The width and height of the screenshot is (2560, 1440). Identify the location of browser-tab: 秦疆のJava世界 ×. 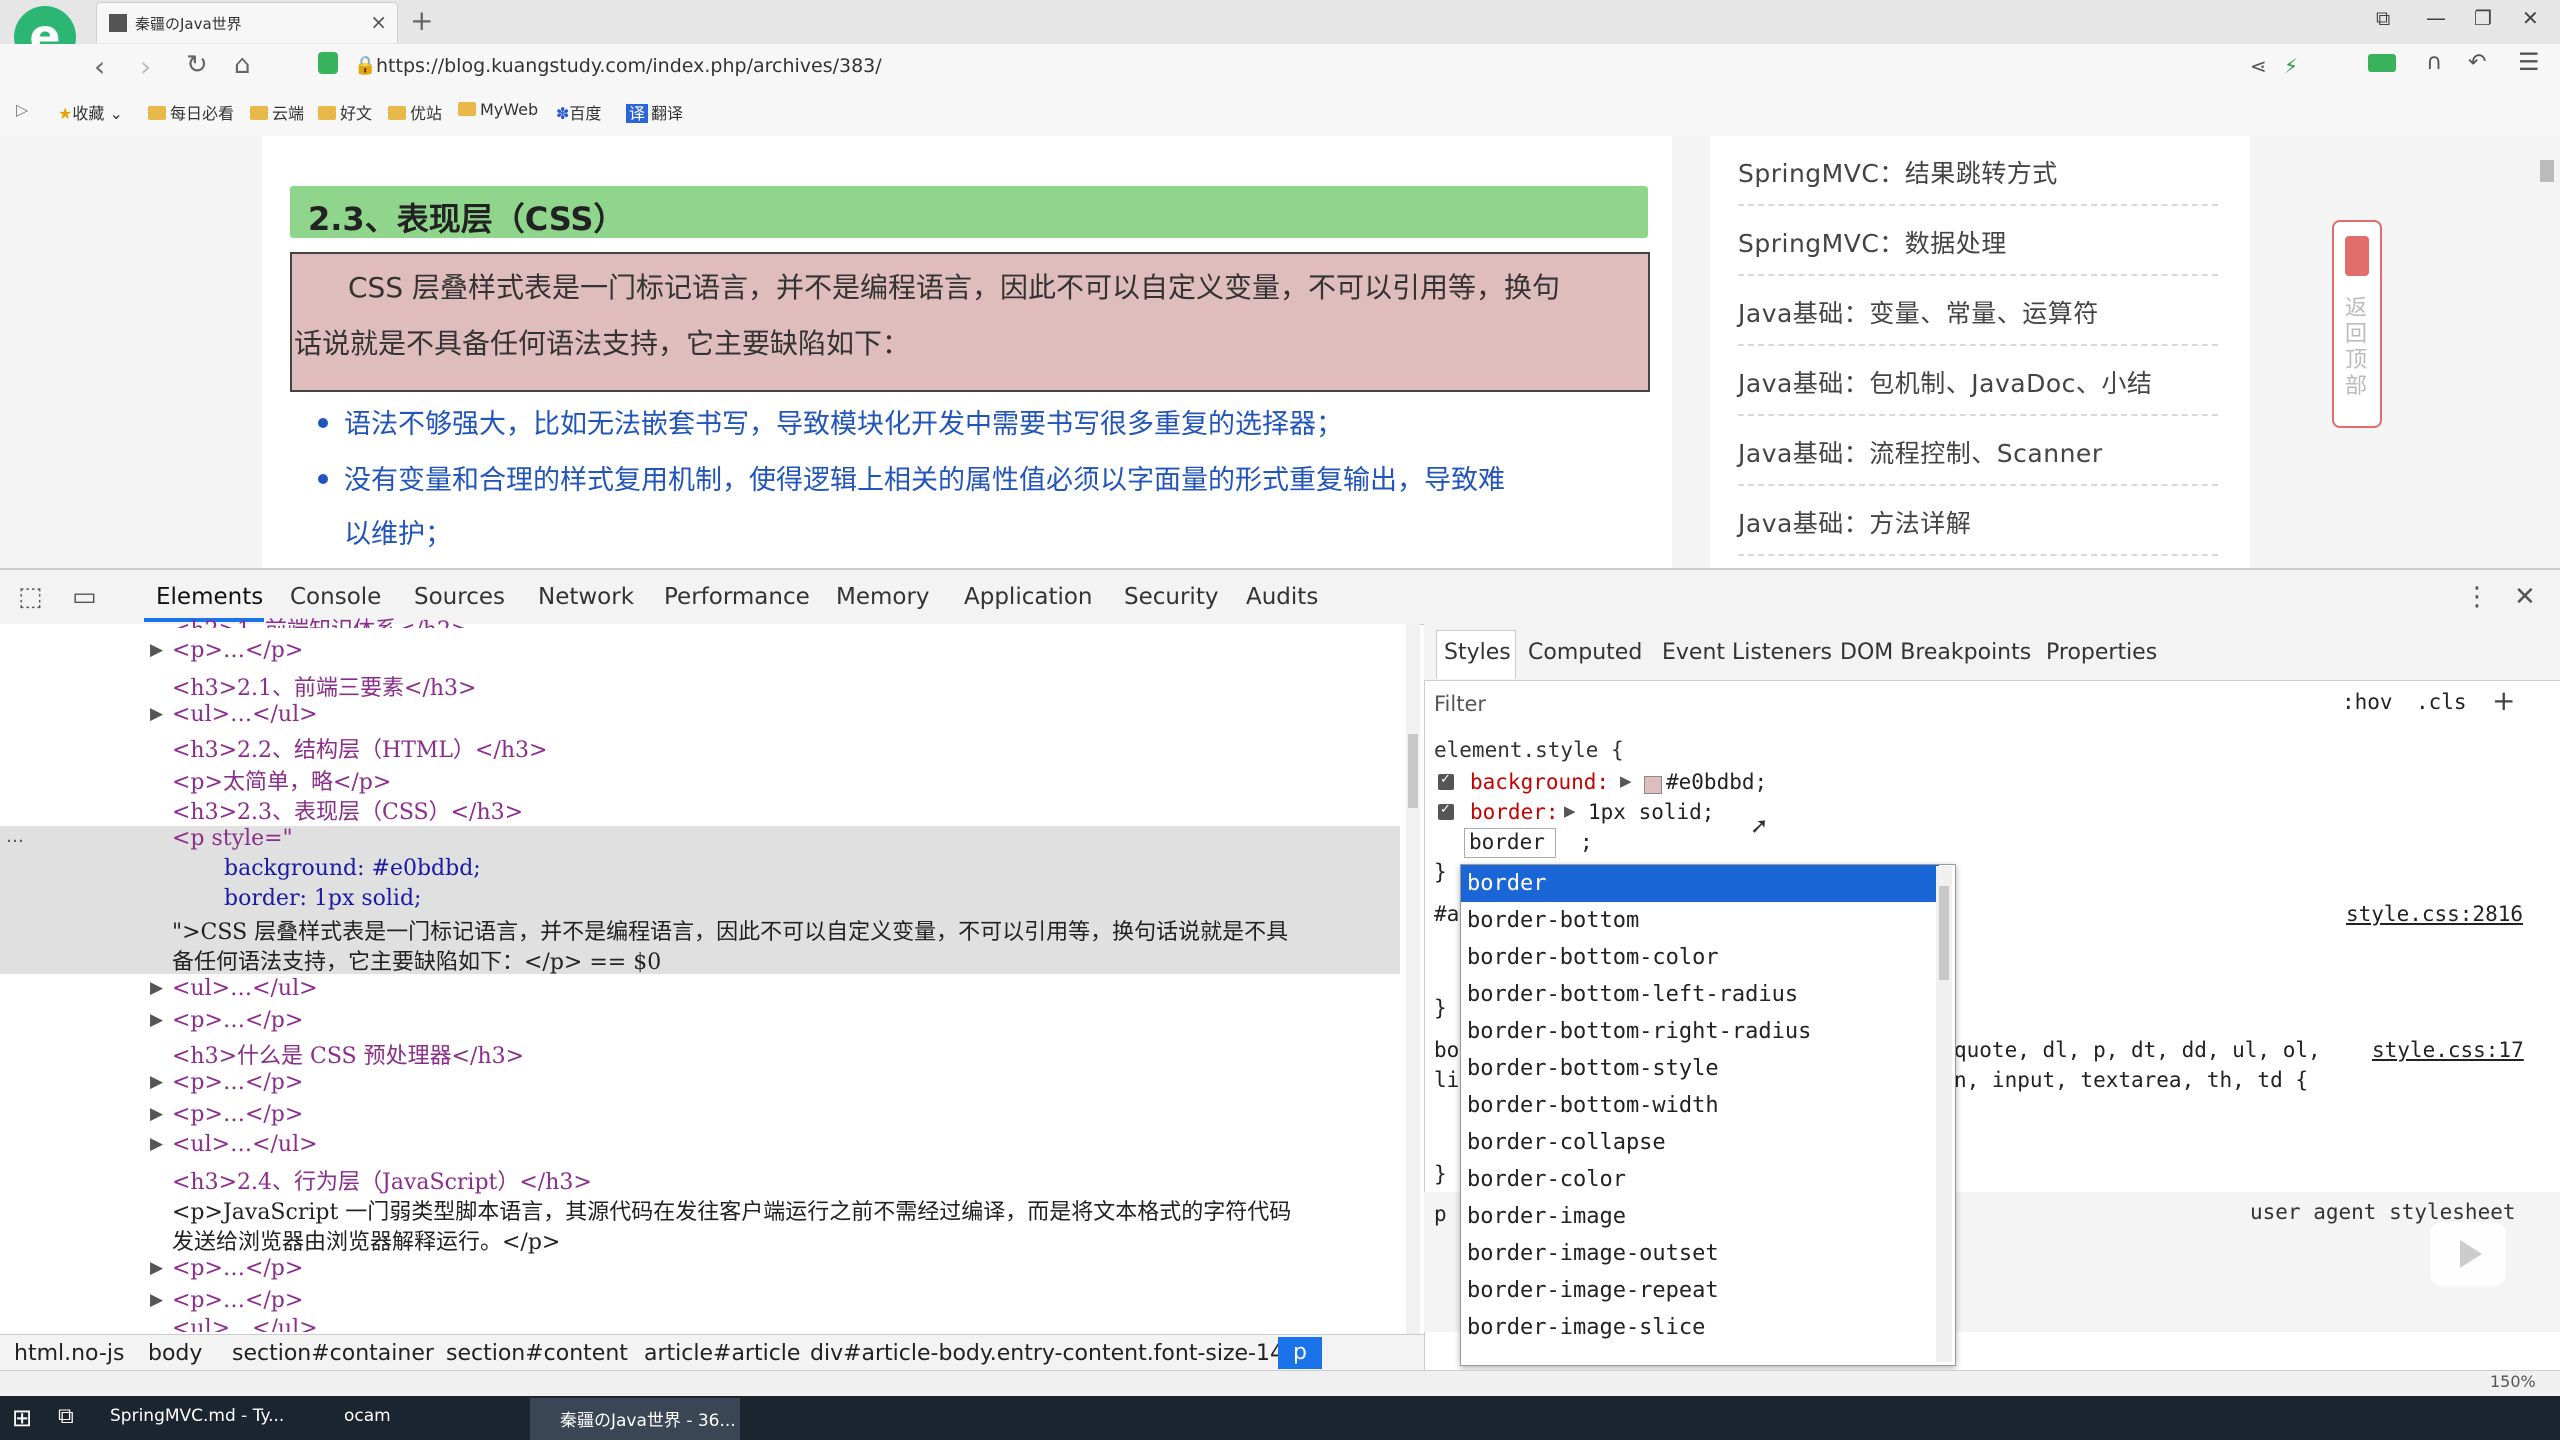
(247, 22).